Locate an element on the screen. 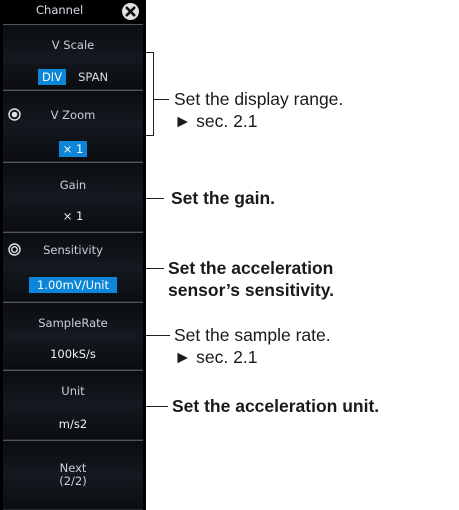 The height and width of the screenshot is (510, 459). unit-key: Unit m/s2 is located at coordinates (73, 405).